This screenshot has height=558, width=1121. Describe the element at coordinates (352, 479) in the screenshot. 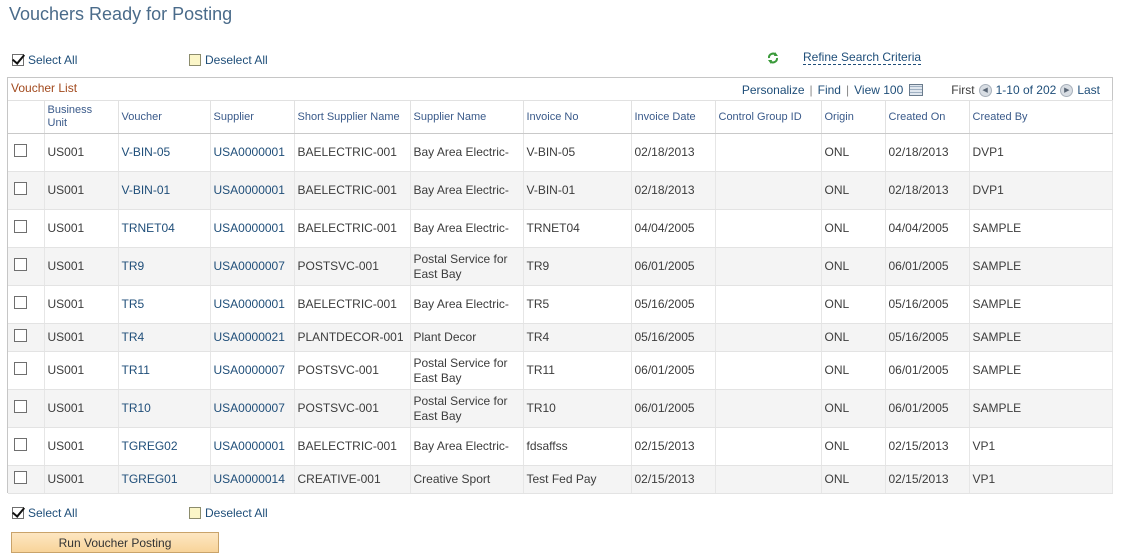

I see `short-supplier-name-cell: CREATIVE-001` at that location.